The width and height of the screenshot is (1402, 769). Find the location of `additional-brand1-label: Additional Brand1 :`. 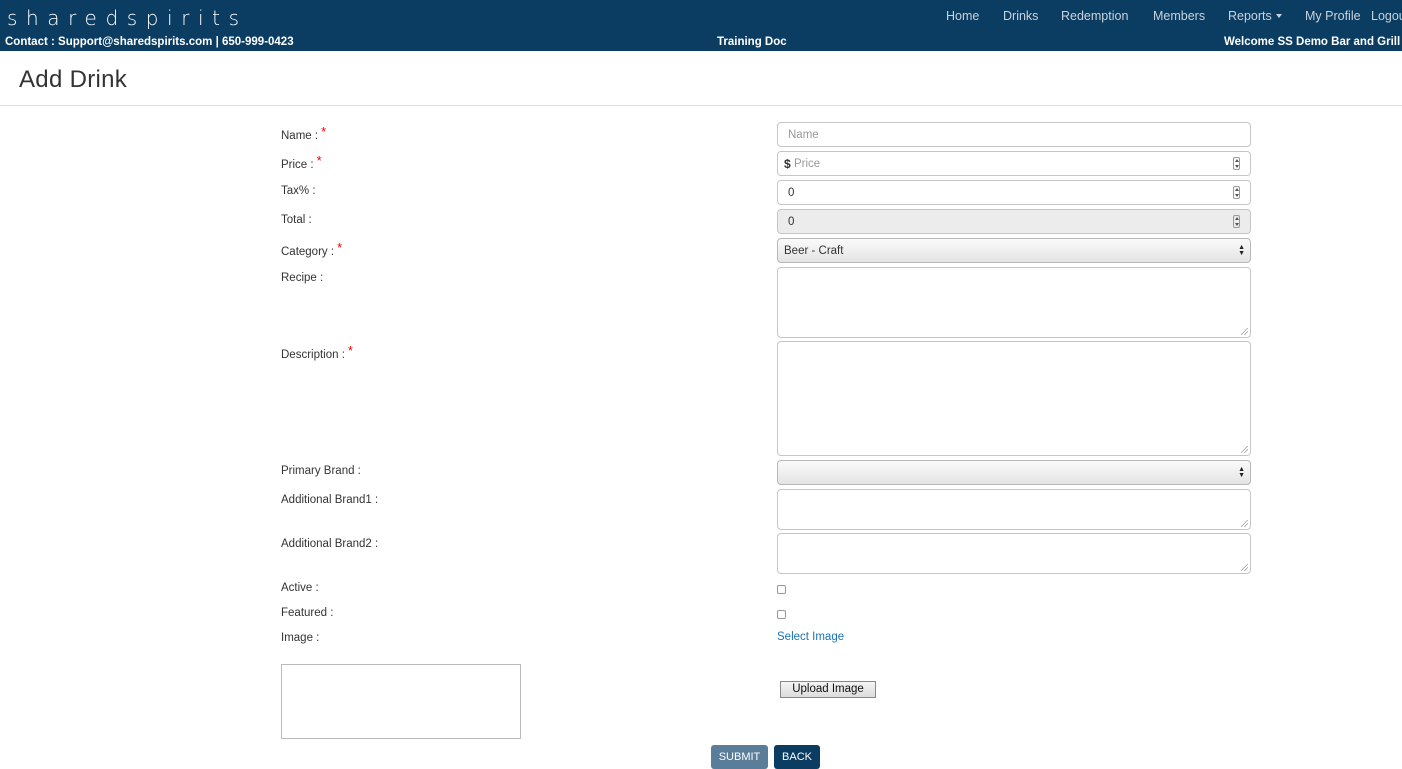

additional-brand1-label: Additional Brand1 : is located at coordinates (330, 500).